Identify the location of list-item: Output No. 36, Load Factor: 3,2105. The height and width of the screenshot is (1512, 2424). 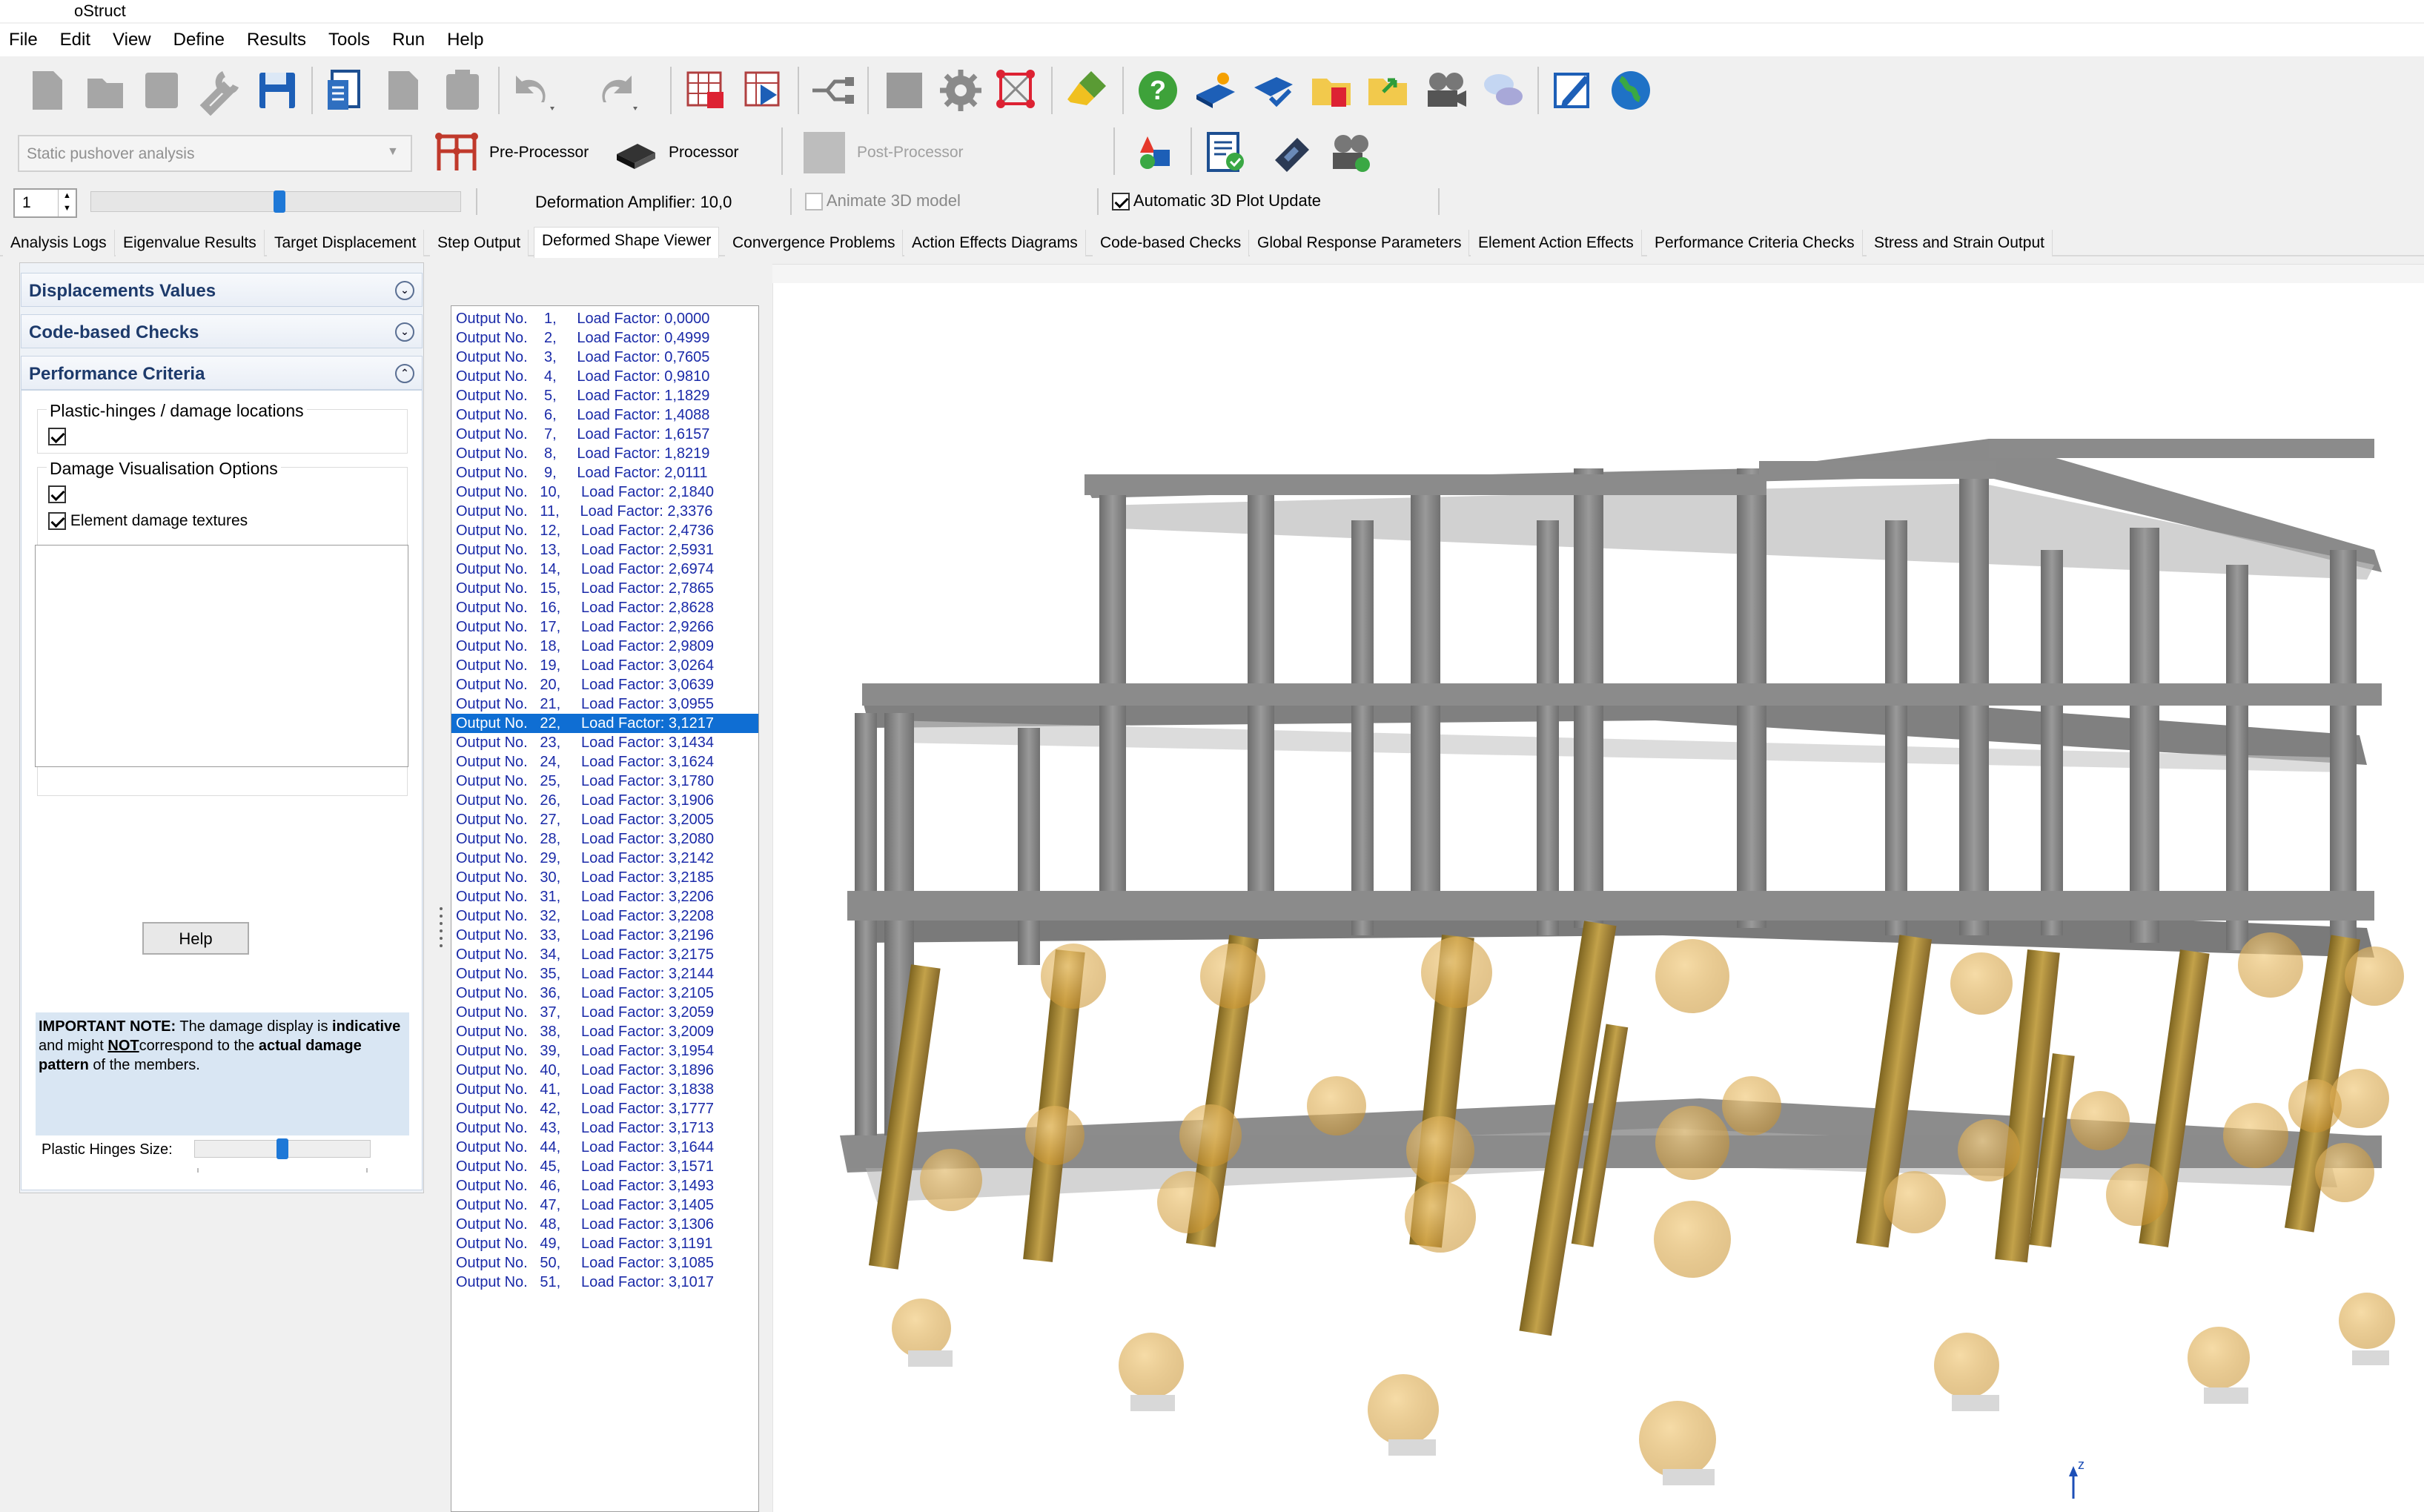
(605, 993).